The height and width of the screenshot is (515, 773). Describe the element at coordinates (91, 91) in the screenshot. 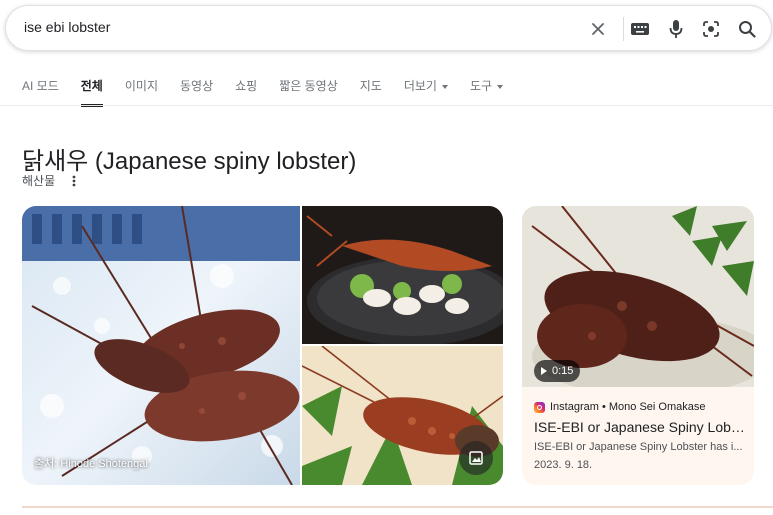

I see `tab-all: 전체` at that location.